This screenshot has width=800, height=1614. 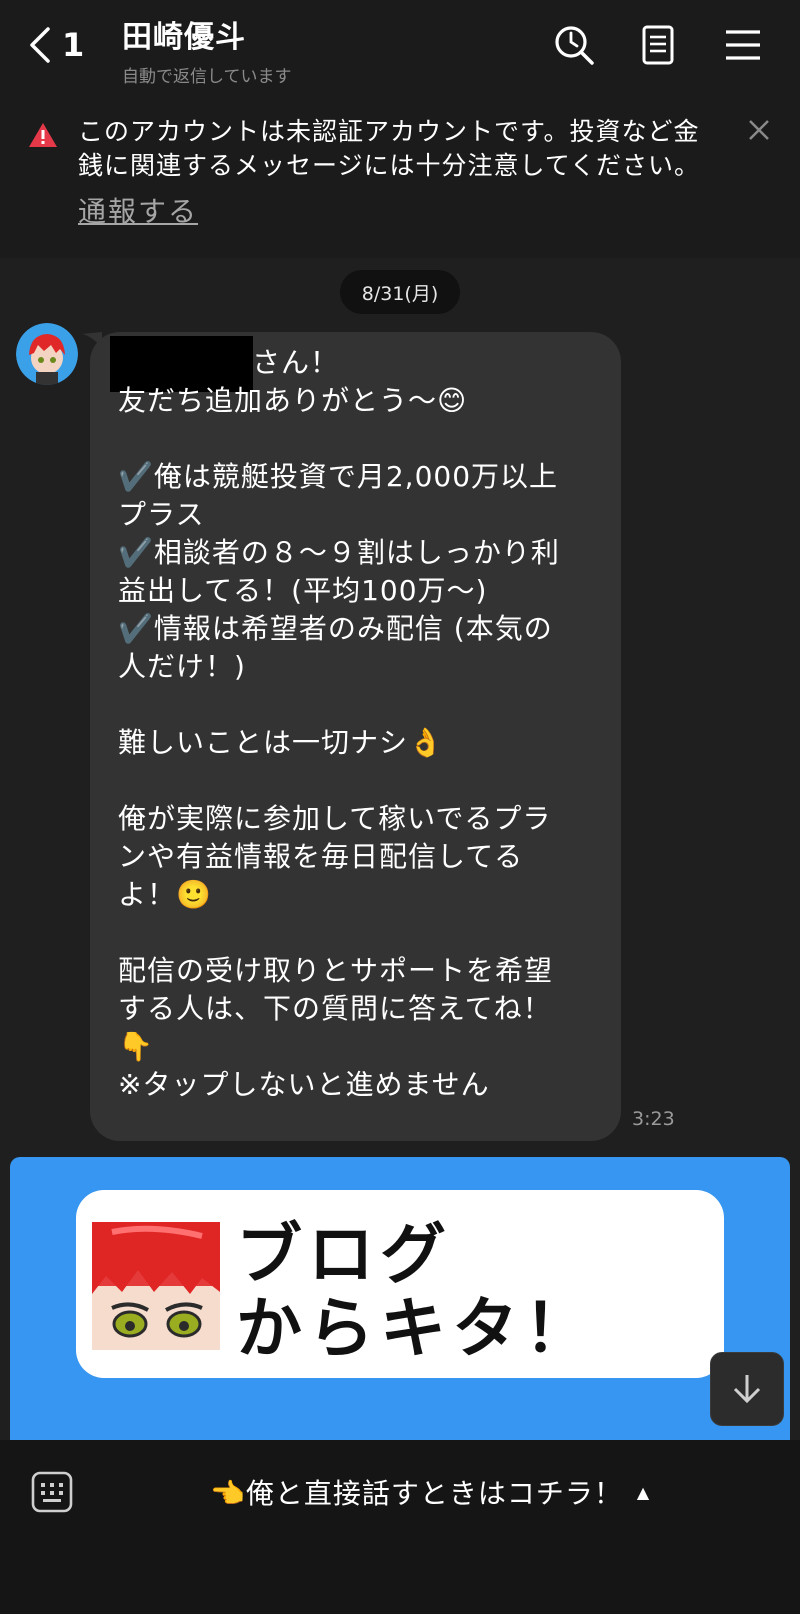 I want to click on notes-icon, so click(x=658, y=45).